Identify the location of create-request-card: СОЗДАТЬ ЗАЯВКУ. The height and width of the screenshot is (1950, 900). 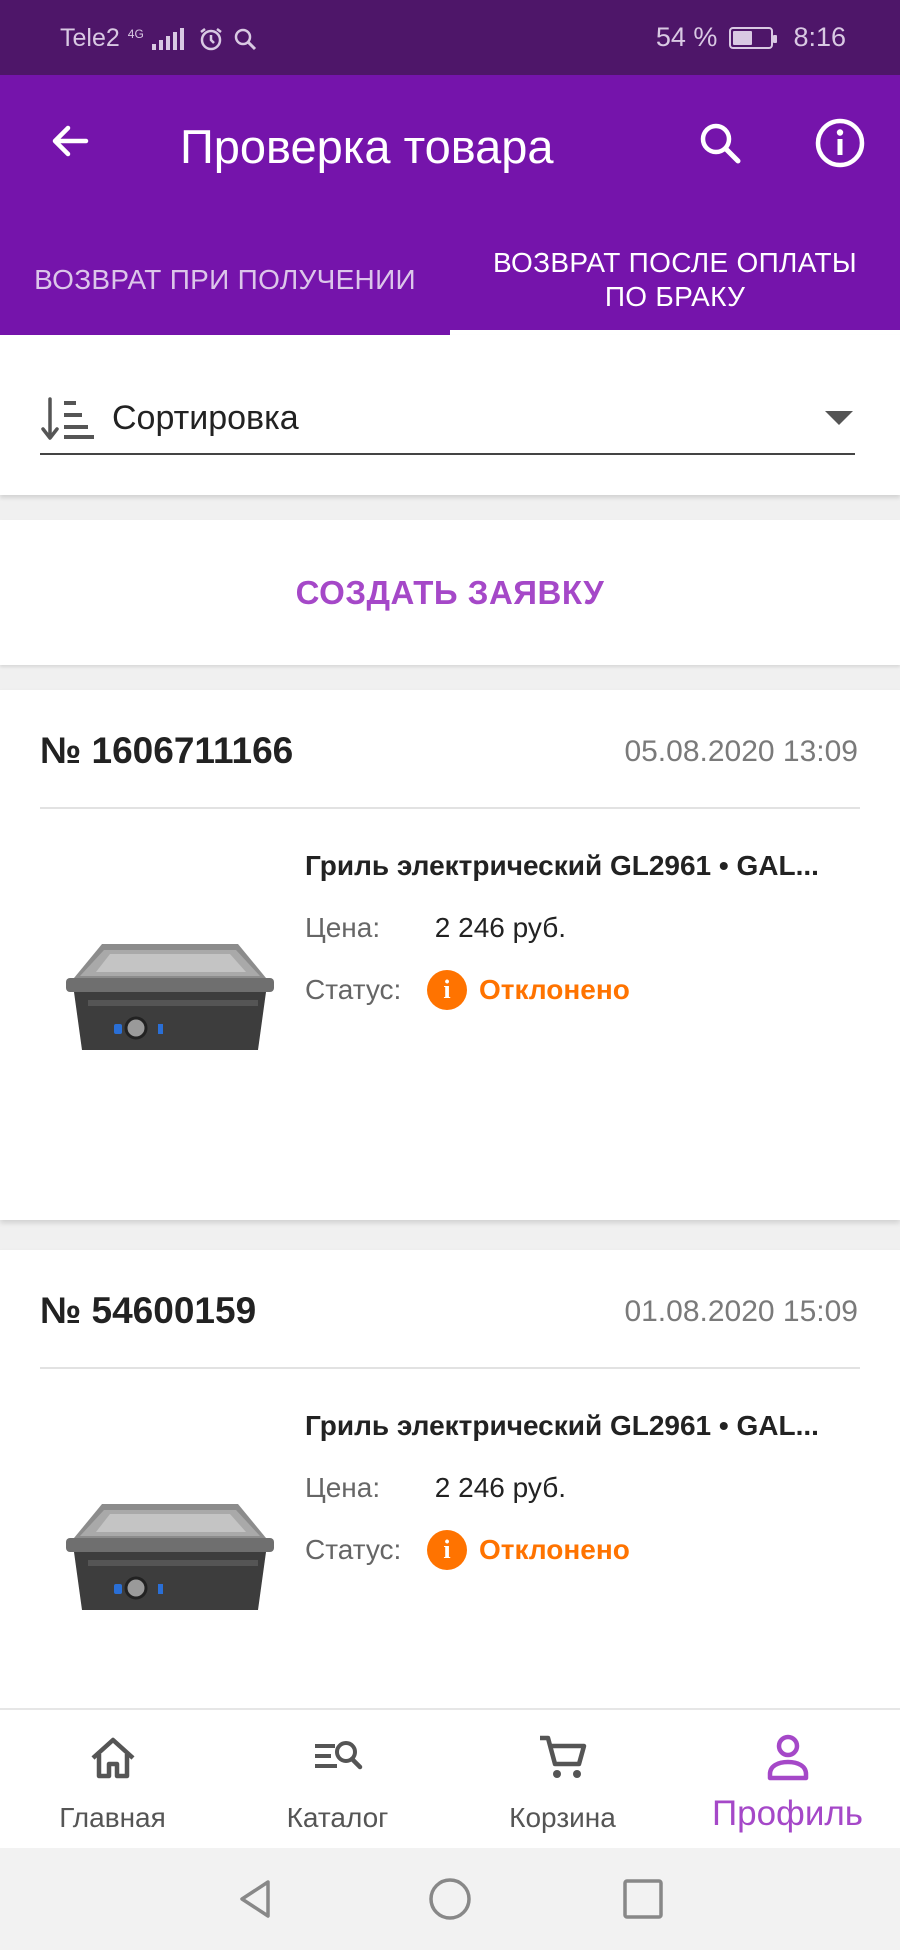
(450, 592).